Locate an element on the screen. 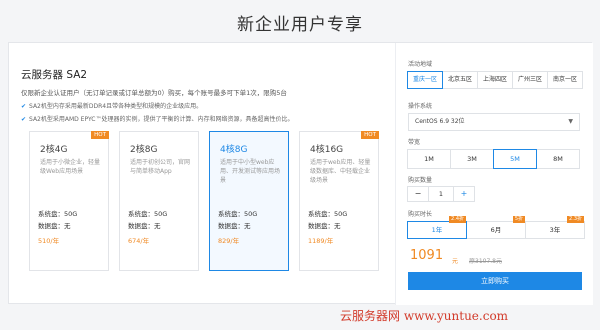 This screenshot has width=600, height=330. duration-label-text: 3年 is located at coordinates (555, 230).